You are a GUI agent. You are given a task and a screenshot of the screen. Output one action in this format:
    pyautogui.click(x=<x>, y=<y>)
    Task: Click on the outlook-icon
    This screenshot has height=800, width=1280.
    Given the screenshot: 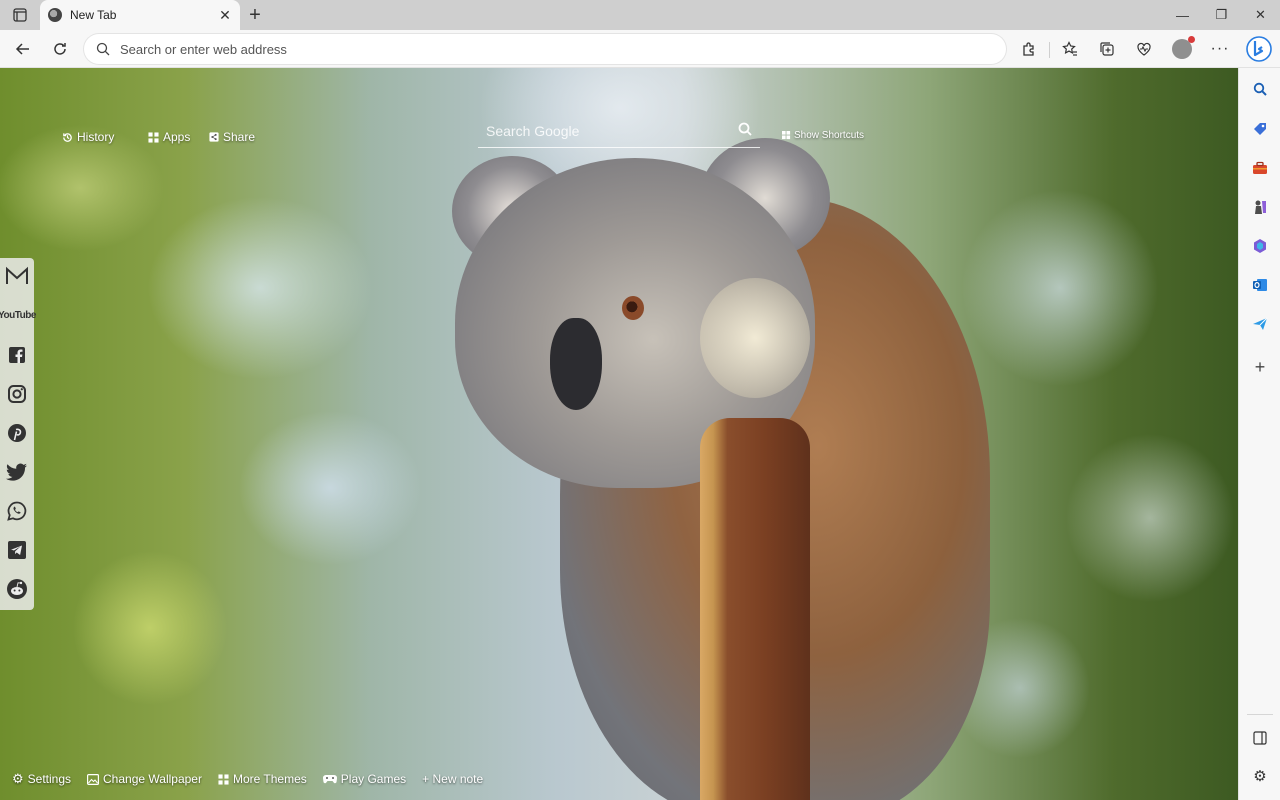 What is the action you would take?
    pyautogui.click(x=1260, y=285)
    